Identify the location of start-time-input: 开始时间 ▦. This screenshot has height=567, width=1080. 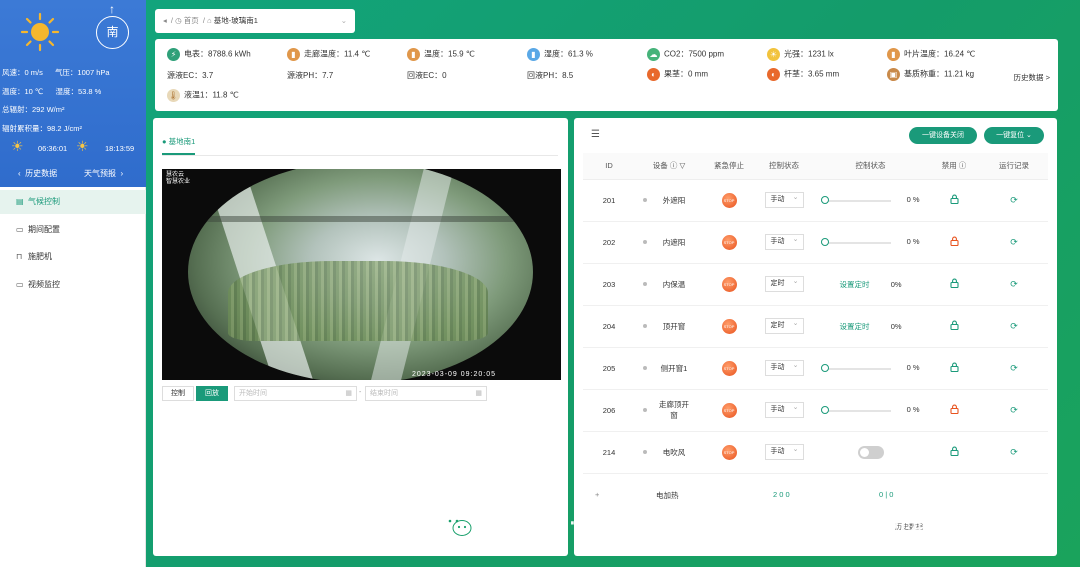
(295, 393).